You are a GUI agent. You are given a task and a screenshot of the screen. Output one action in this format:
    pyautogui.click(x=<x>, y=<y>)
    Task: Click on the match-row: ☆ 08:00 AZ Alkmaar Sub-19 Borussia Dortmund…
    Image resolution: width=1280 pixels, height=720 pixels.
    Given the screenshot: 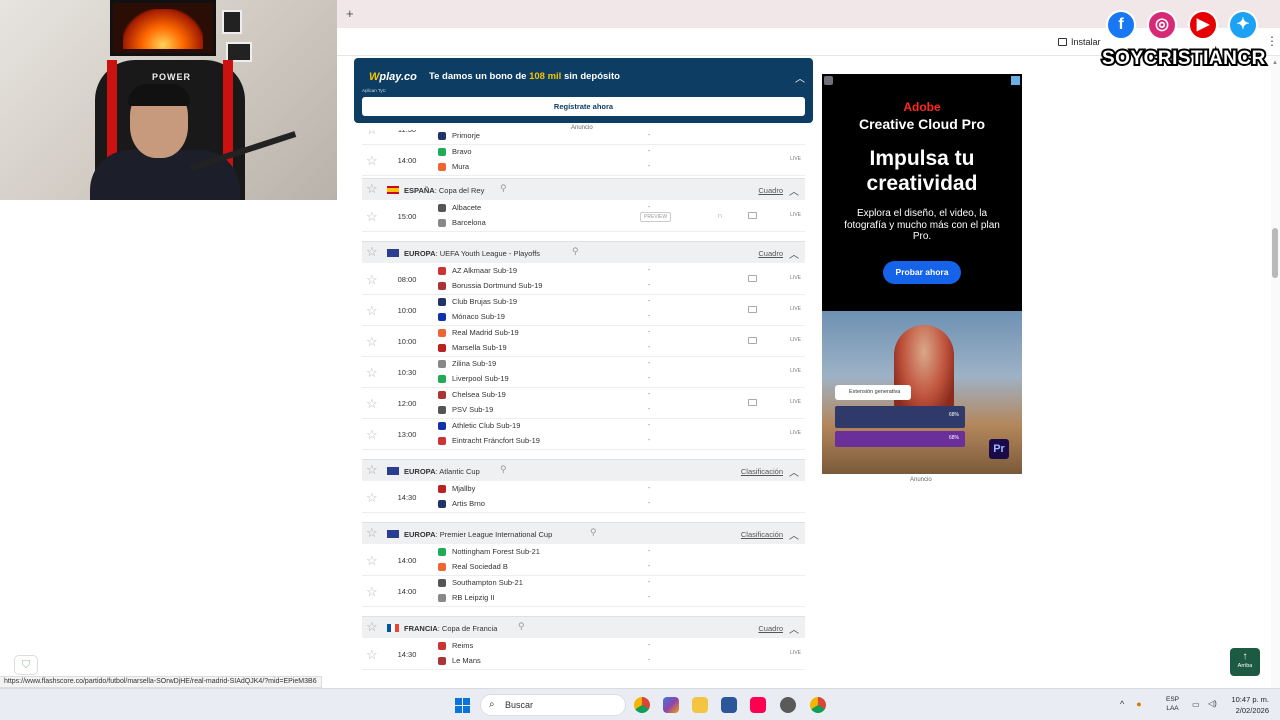 What is the action you would take?
    pyautogui.click(x=583, y=279)
    